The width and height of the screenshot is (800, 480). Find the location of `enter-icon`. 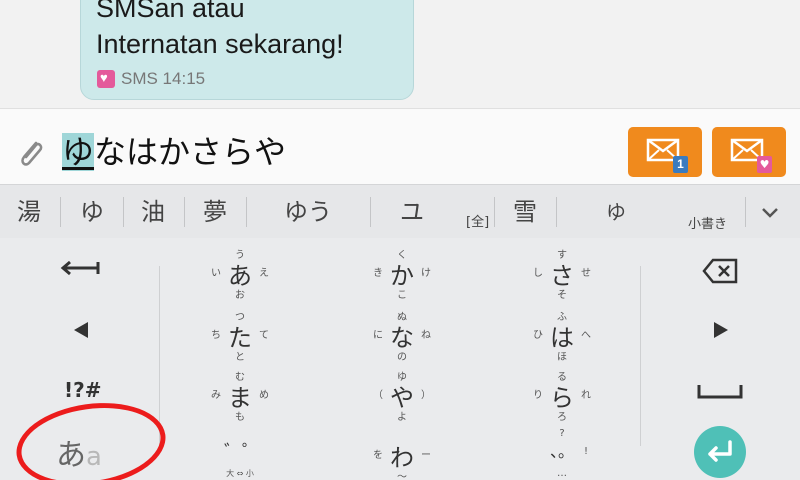

enter-icon is located at coordinates (720, 451).